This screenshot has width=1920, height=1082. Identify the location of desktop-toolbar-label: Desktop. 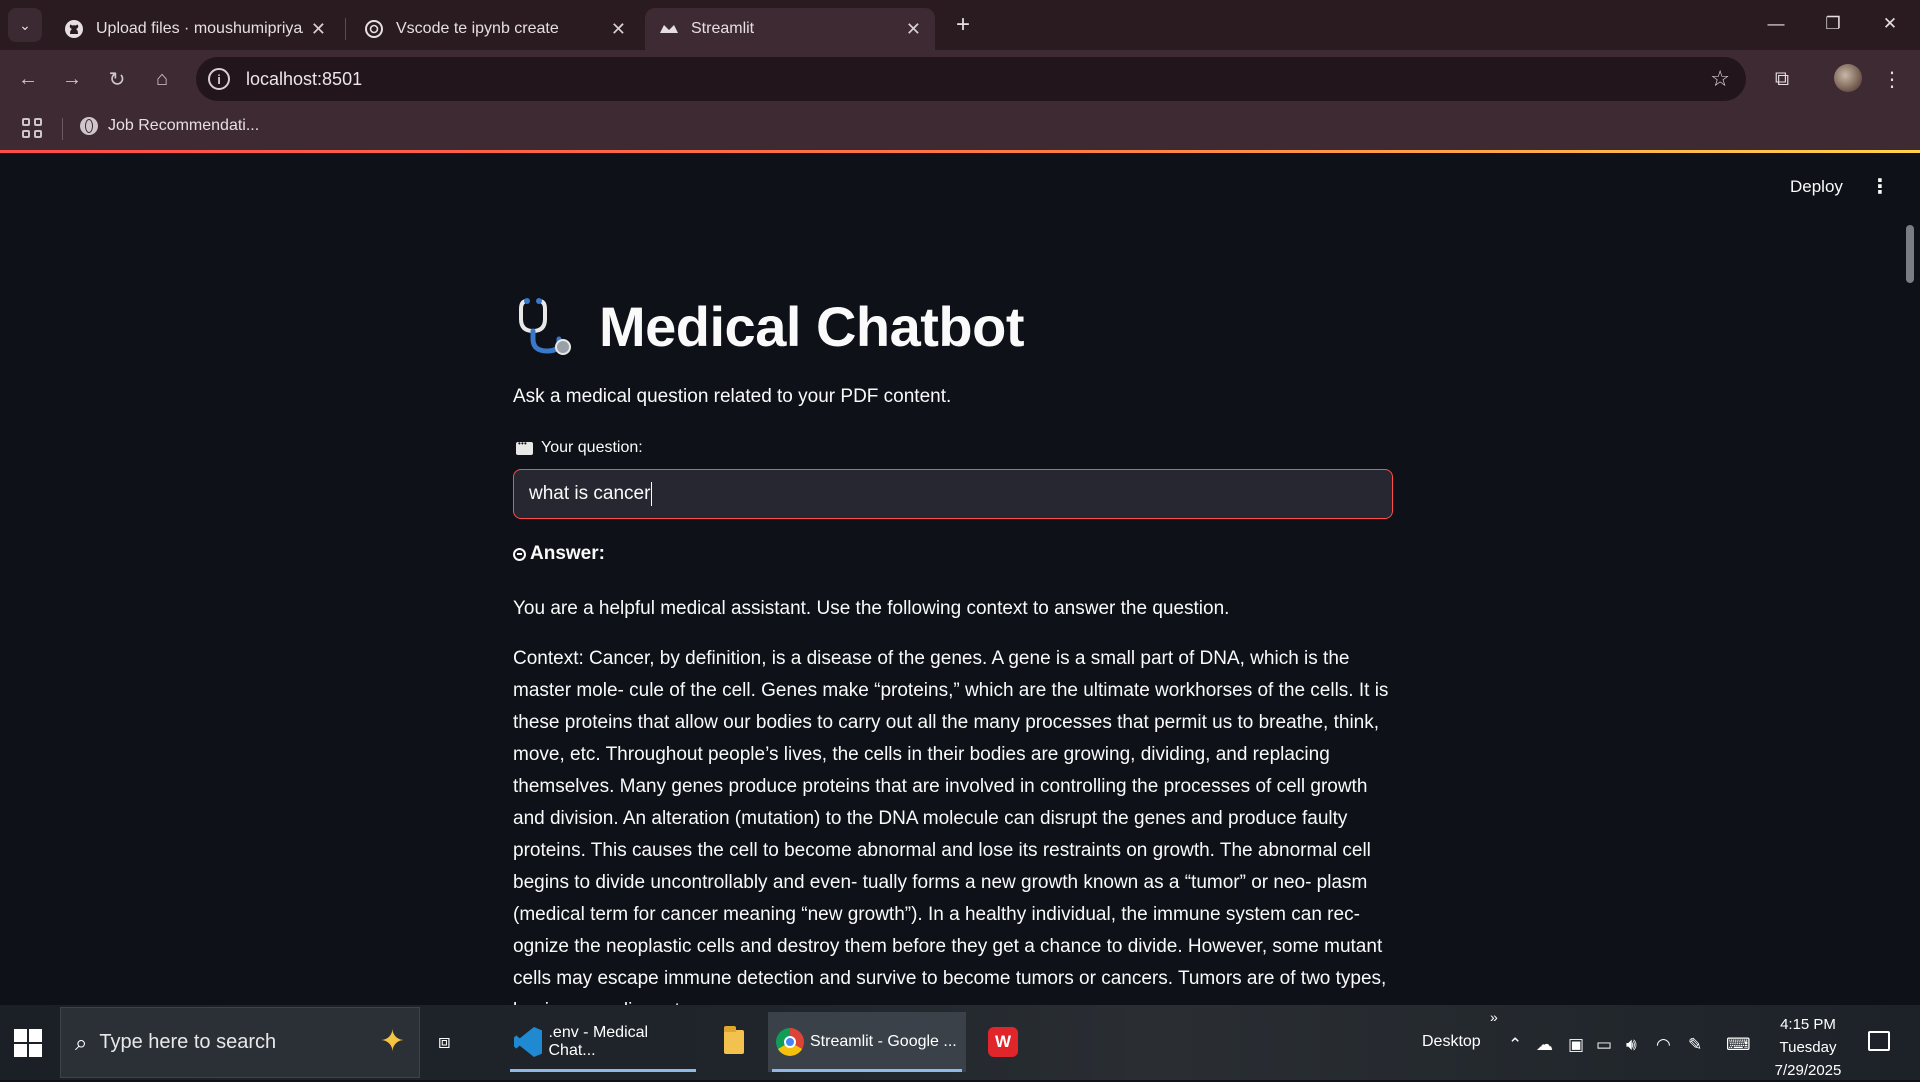
(1451, 1042).